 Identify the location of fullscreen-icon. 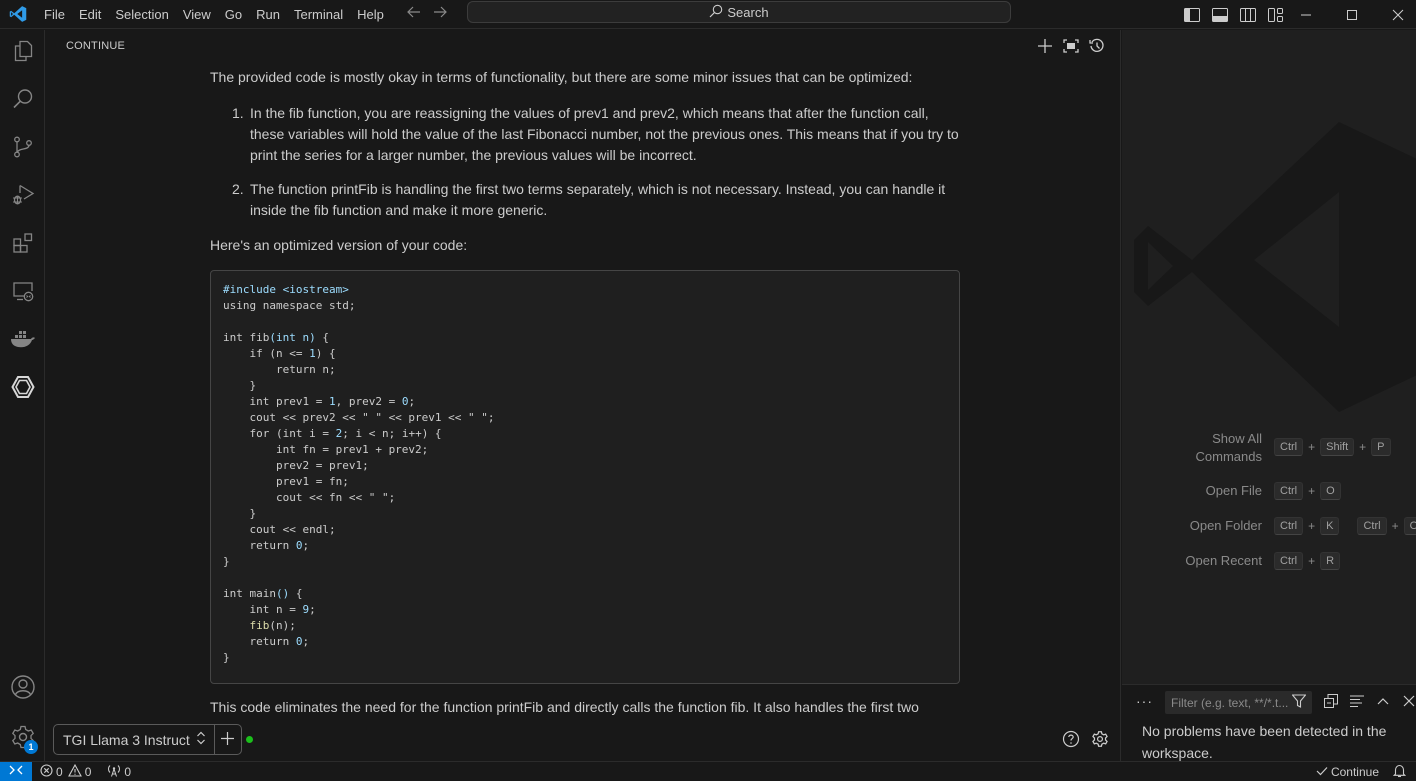
(1071, 46).